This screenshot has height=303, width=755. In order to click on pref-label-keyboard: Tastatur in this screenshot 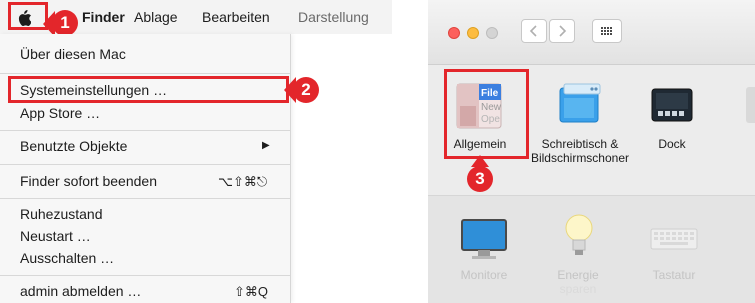, I will do `click(674, 275)`.